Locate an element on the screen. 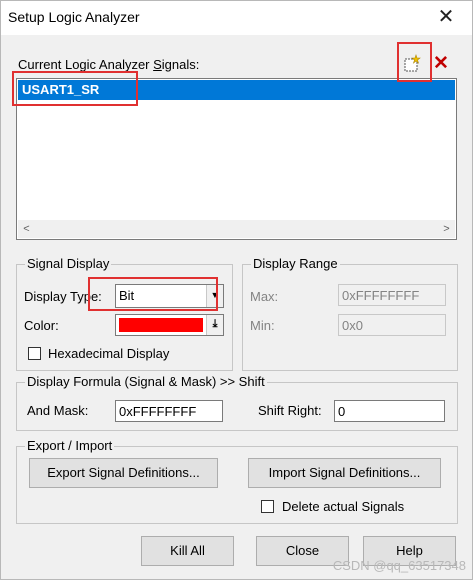  max-label: Max: is located at coordinates (264, 296).